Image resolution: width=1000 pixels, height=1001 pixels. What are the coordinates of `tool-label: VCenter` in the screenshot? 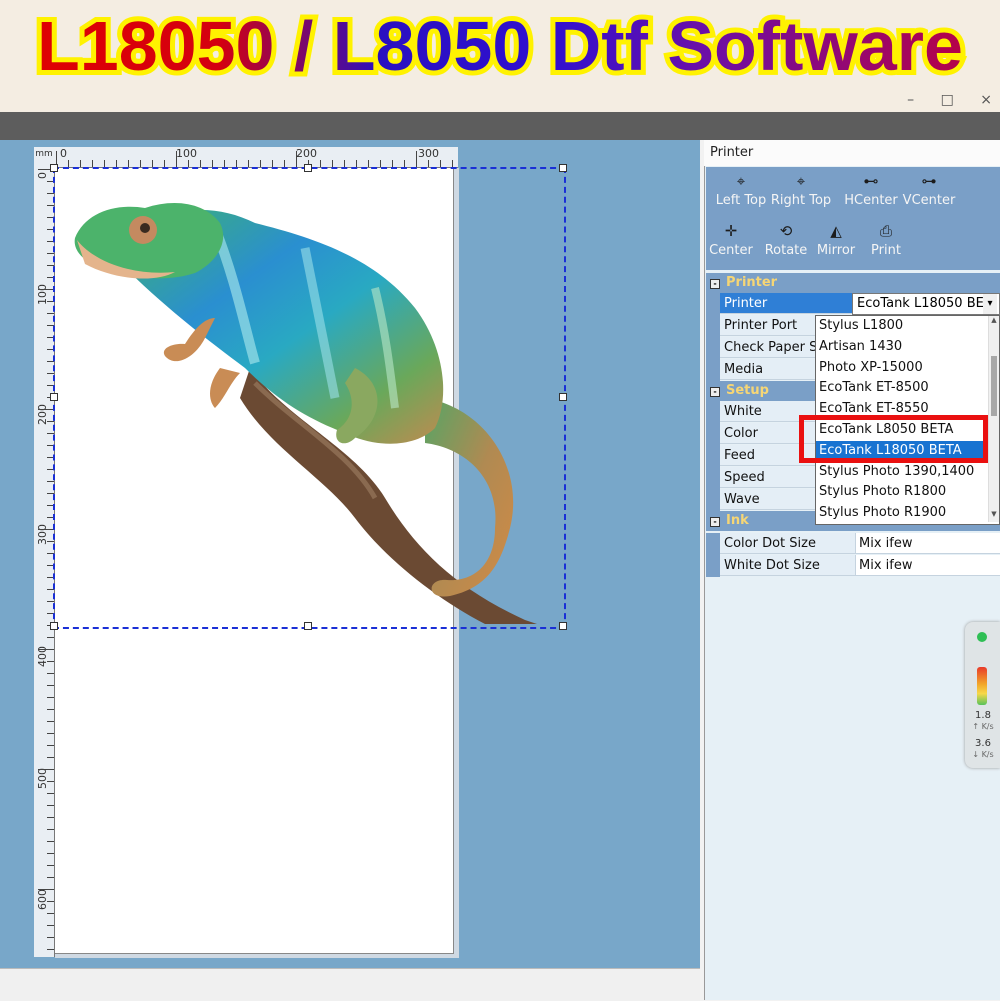 It's located at (929, 200).